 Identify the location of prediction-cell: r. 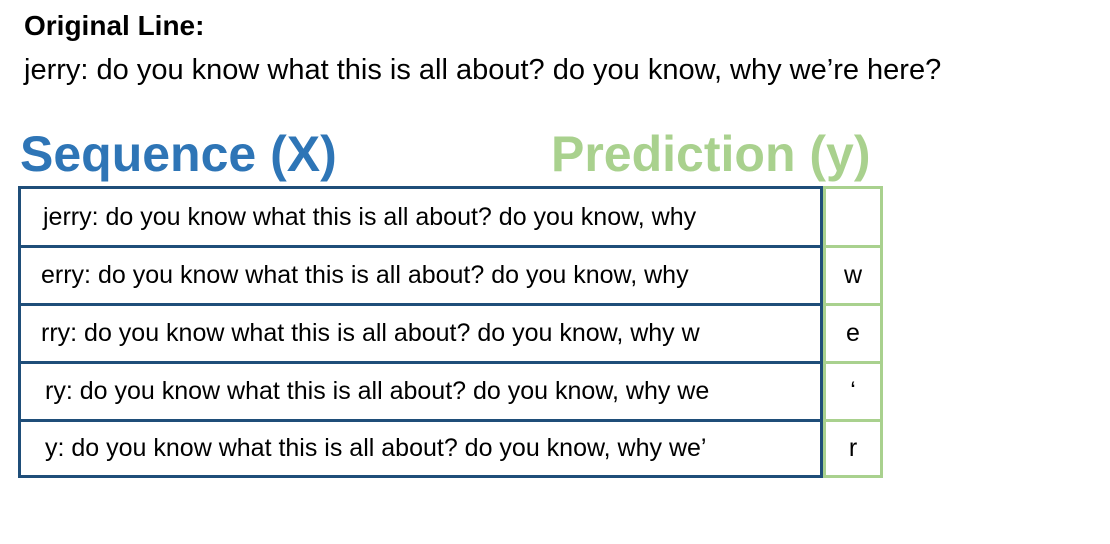
(853, 447).